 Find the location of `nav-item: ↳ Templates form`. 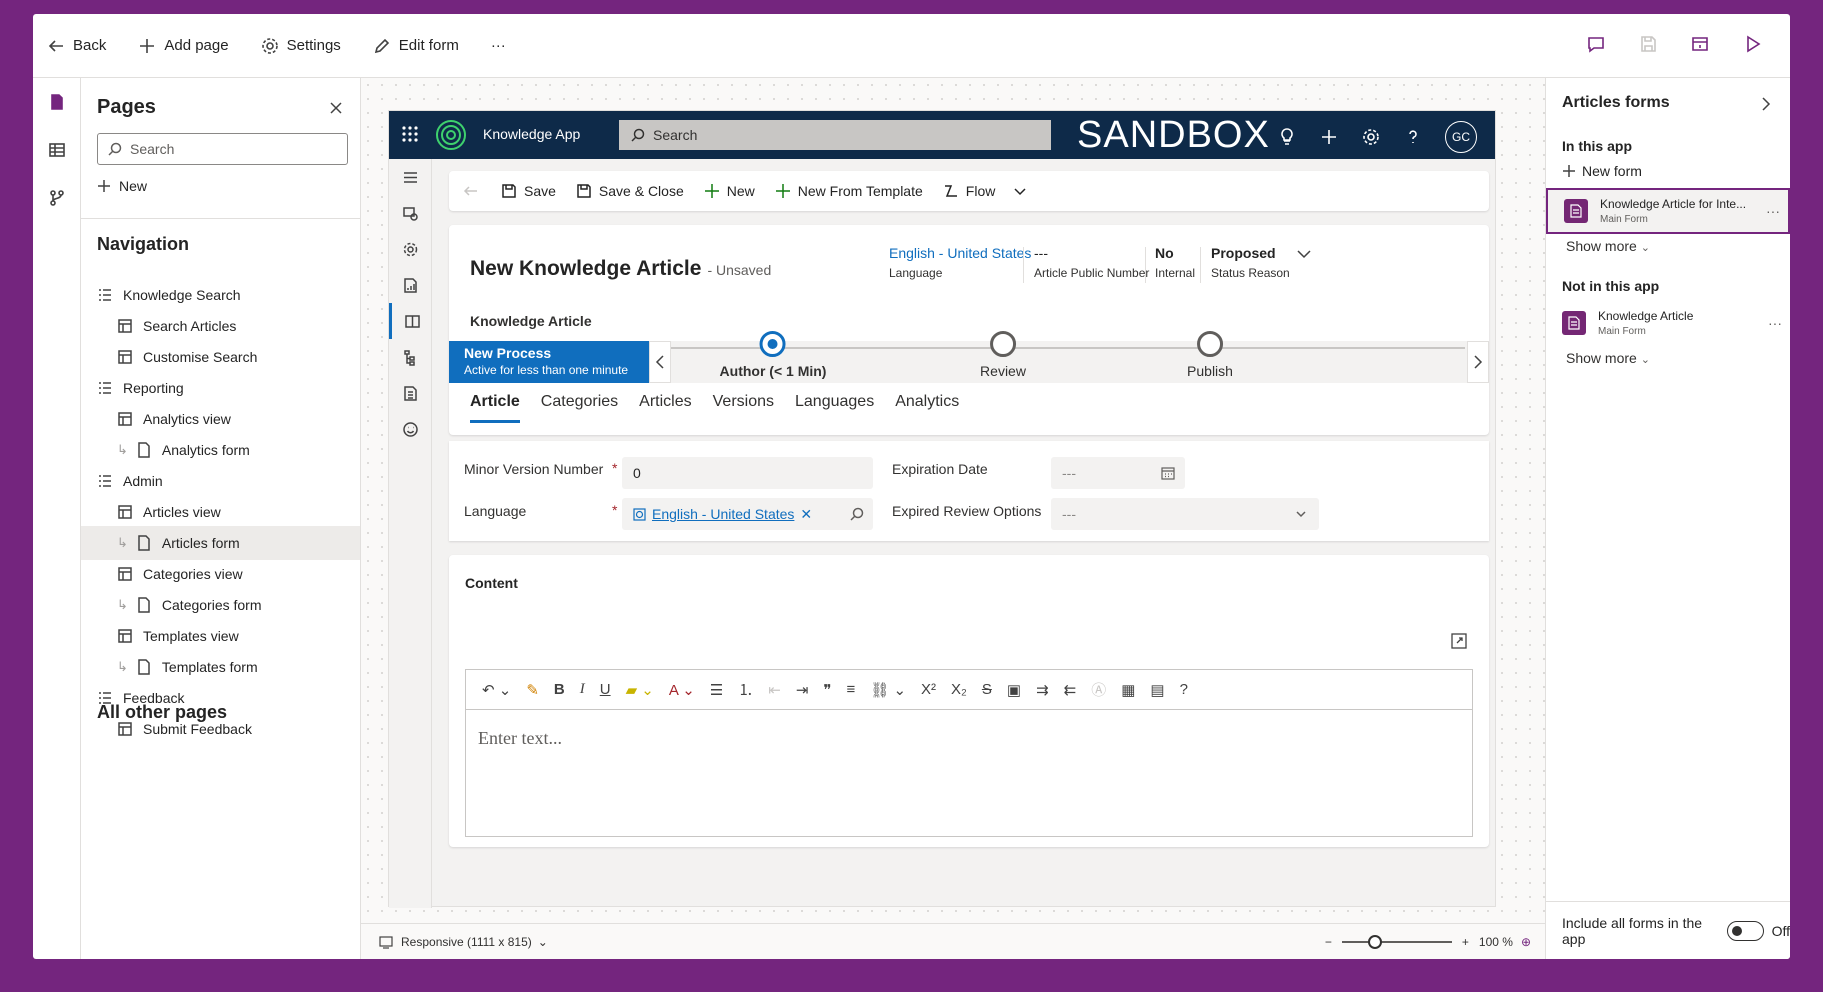

nav-item: ↳ Templates form is located at coordinates (220, 667).